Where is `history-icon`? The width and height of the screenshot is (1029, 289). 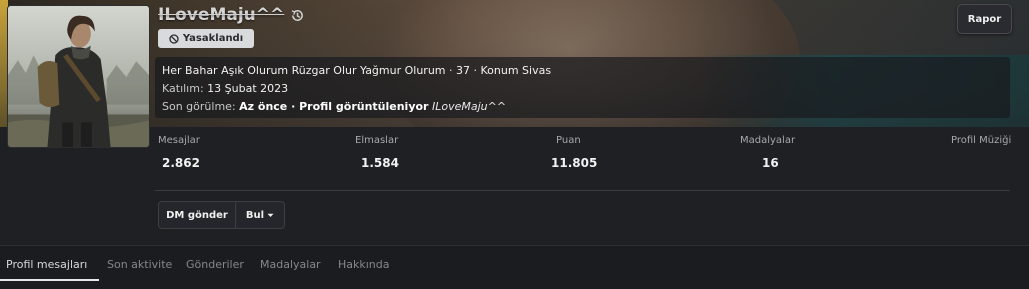 history-icon is located at coordinates (297, 15).